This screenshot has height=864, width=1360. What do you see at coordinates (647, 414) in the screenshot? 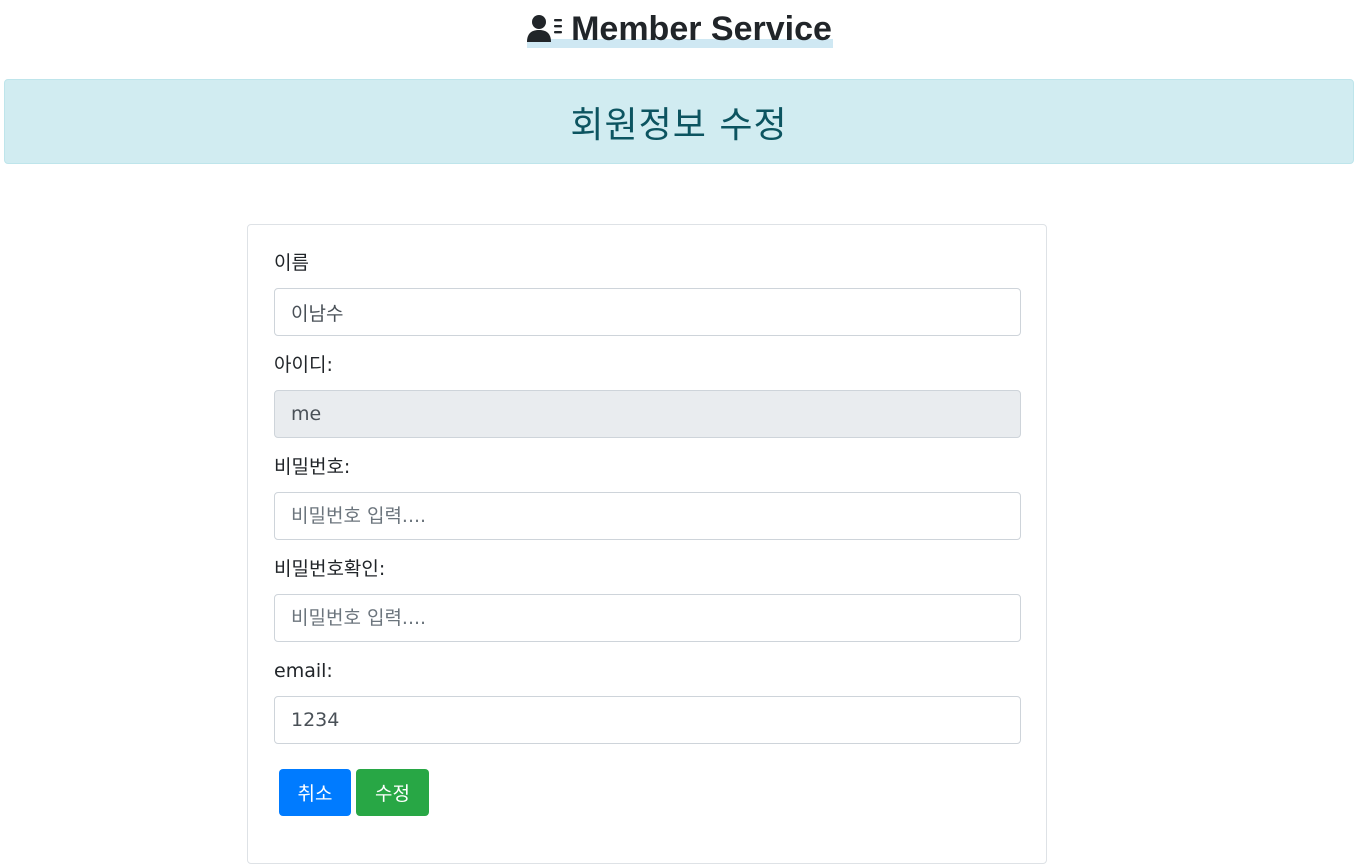
I see `userid-input` at bounding box center [647, 414].